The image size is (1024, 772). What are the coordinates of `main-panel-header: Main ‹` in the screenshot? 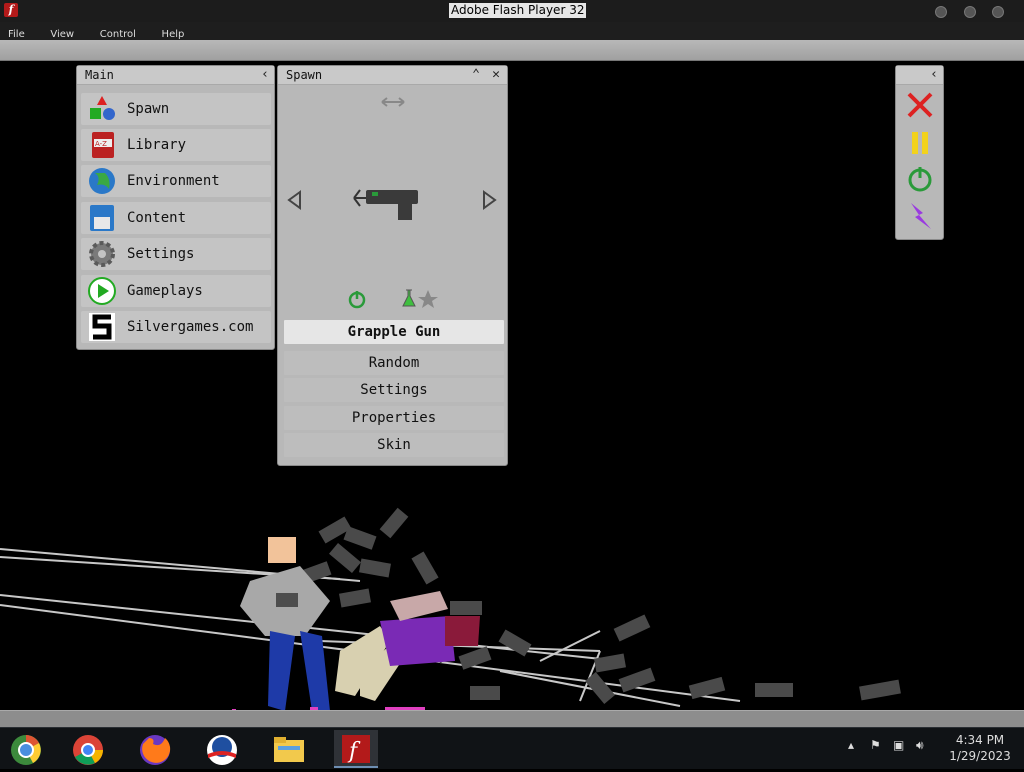 It's located at (175, 75).